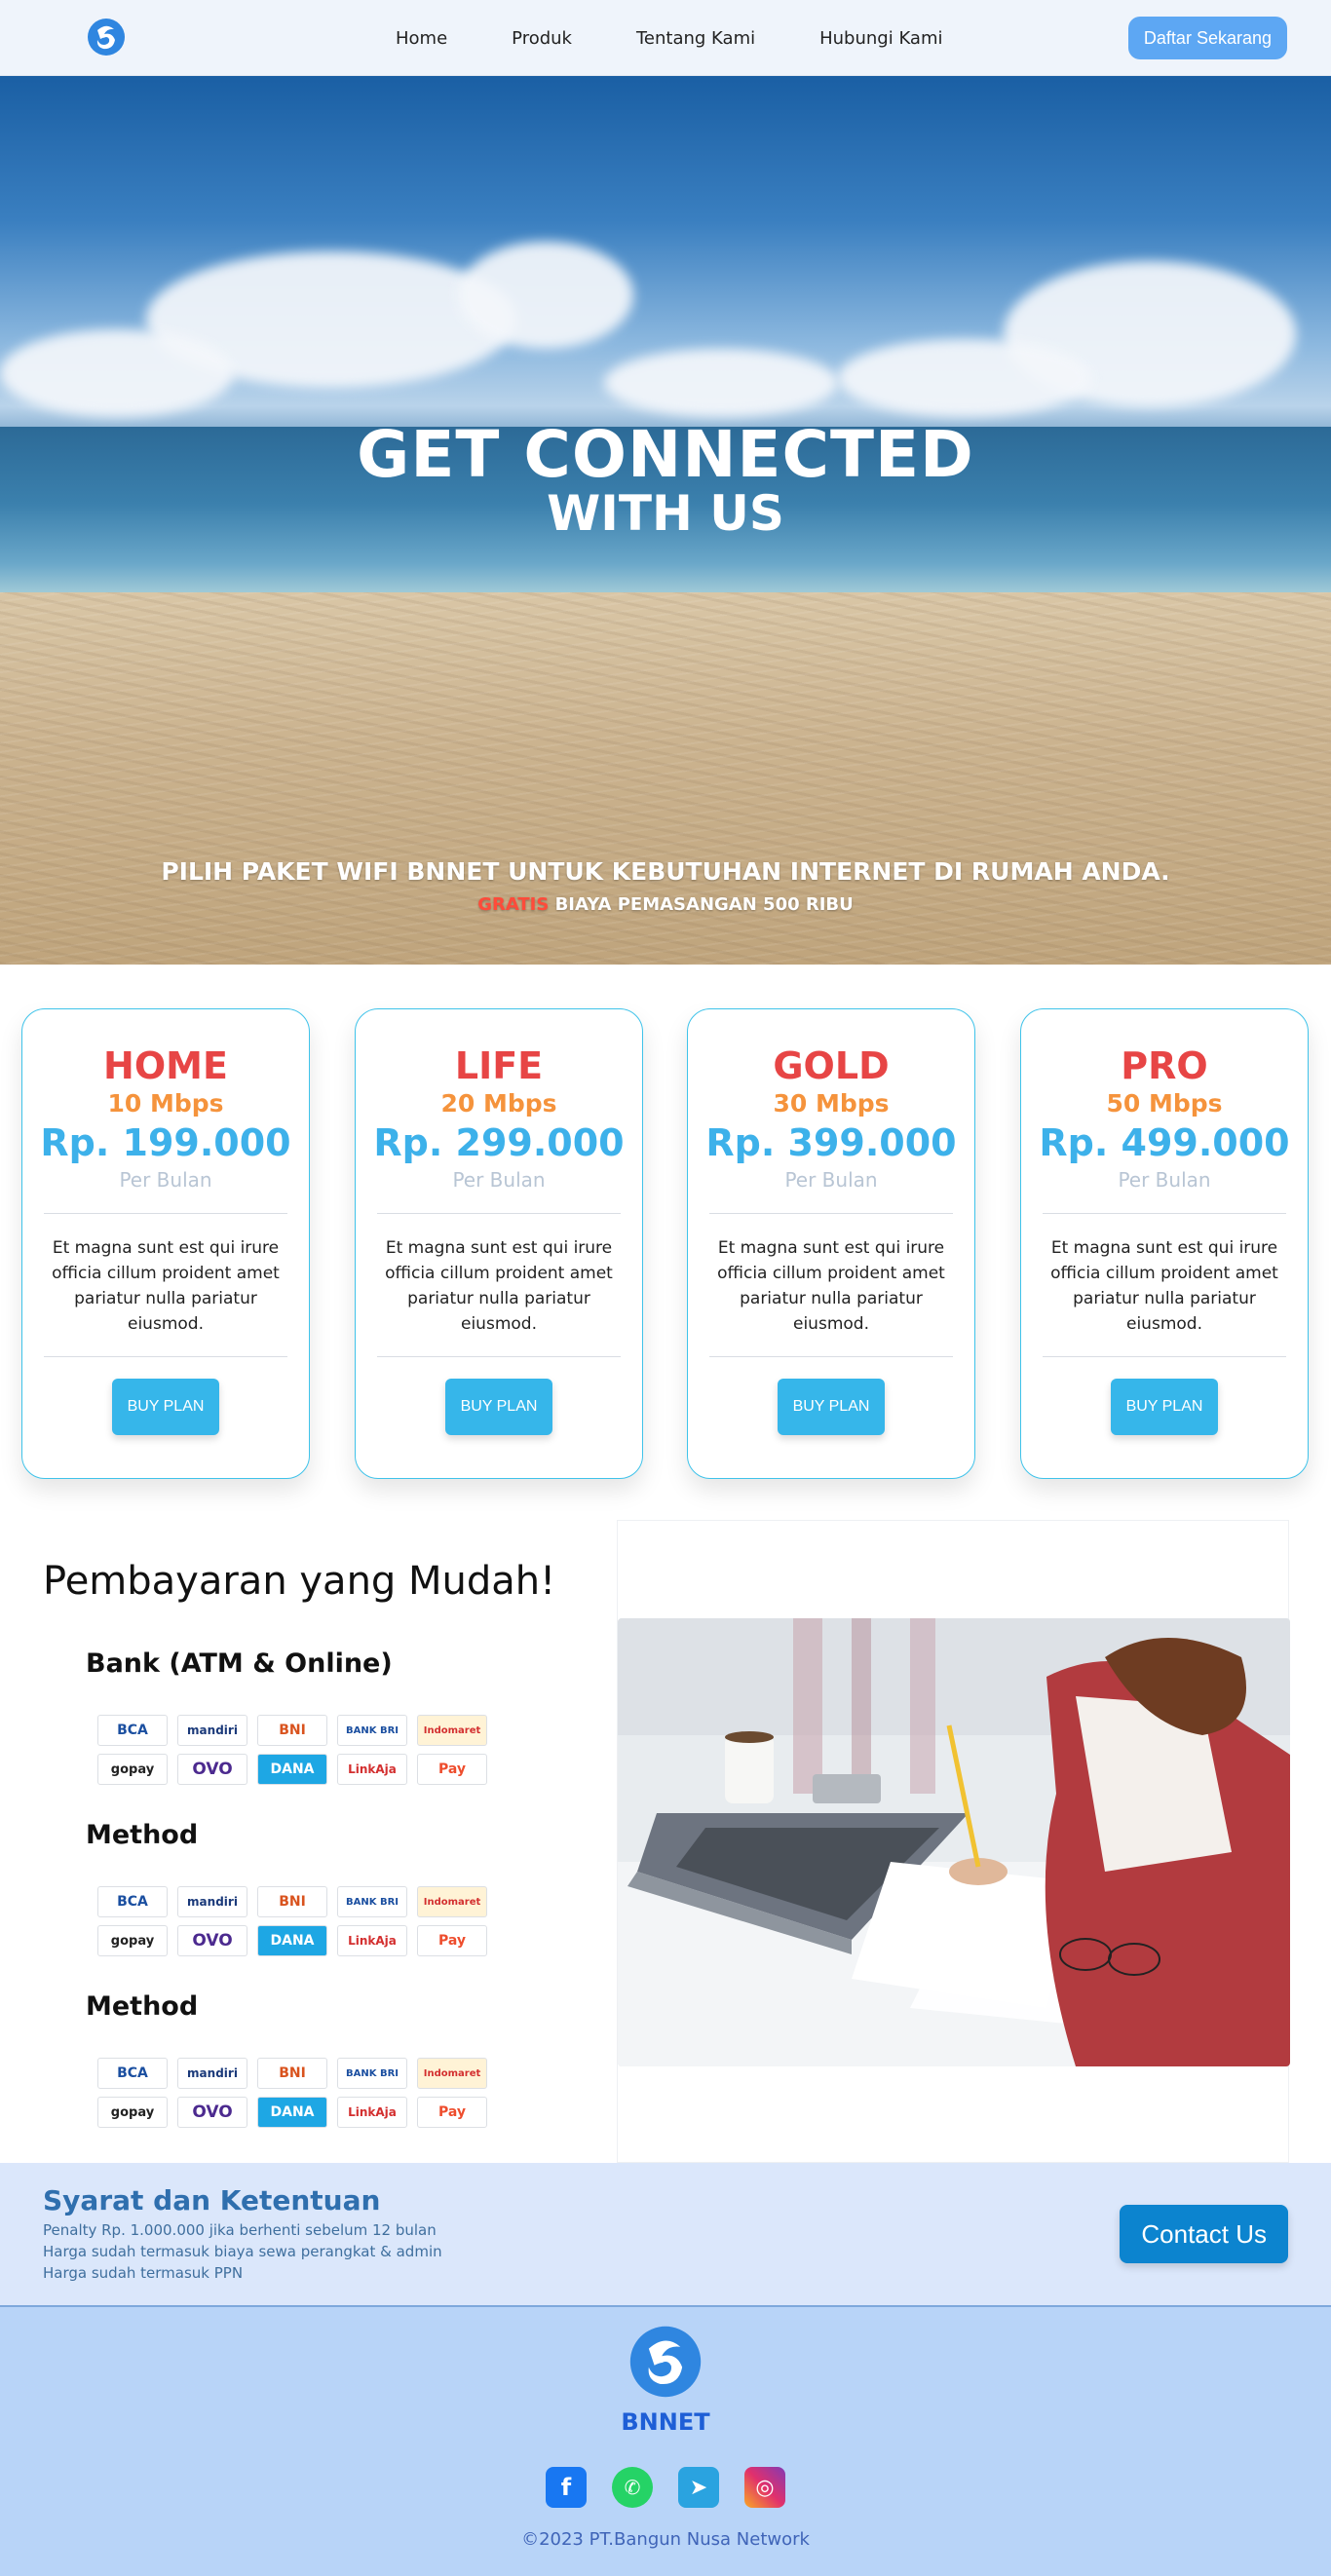 This screenshot has width=1331, height=2576. I want to click on register-button: Daftar Sekarang, so click(1207, 38).